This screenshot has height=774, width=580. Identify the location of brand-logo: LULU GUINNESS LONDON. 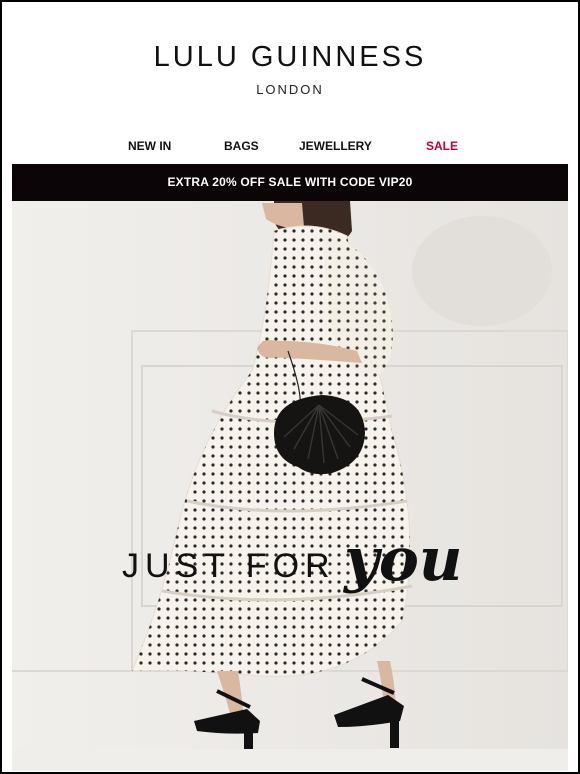
(290, 69).